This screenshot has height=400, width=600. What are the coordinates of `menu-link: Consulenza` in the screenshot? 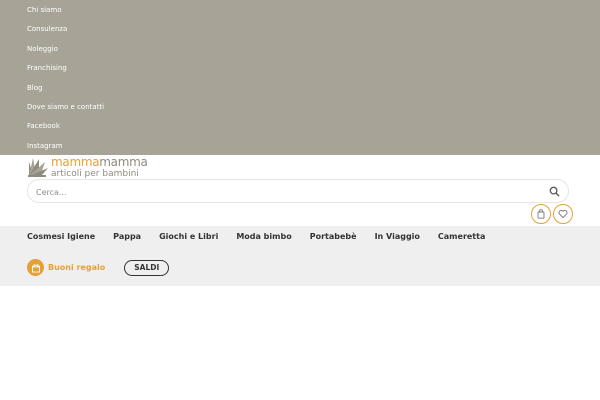 It's located at (47, 29).